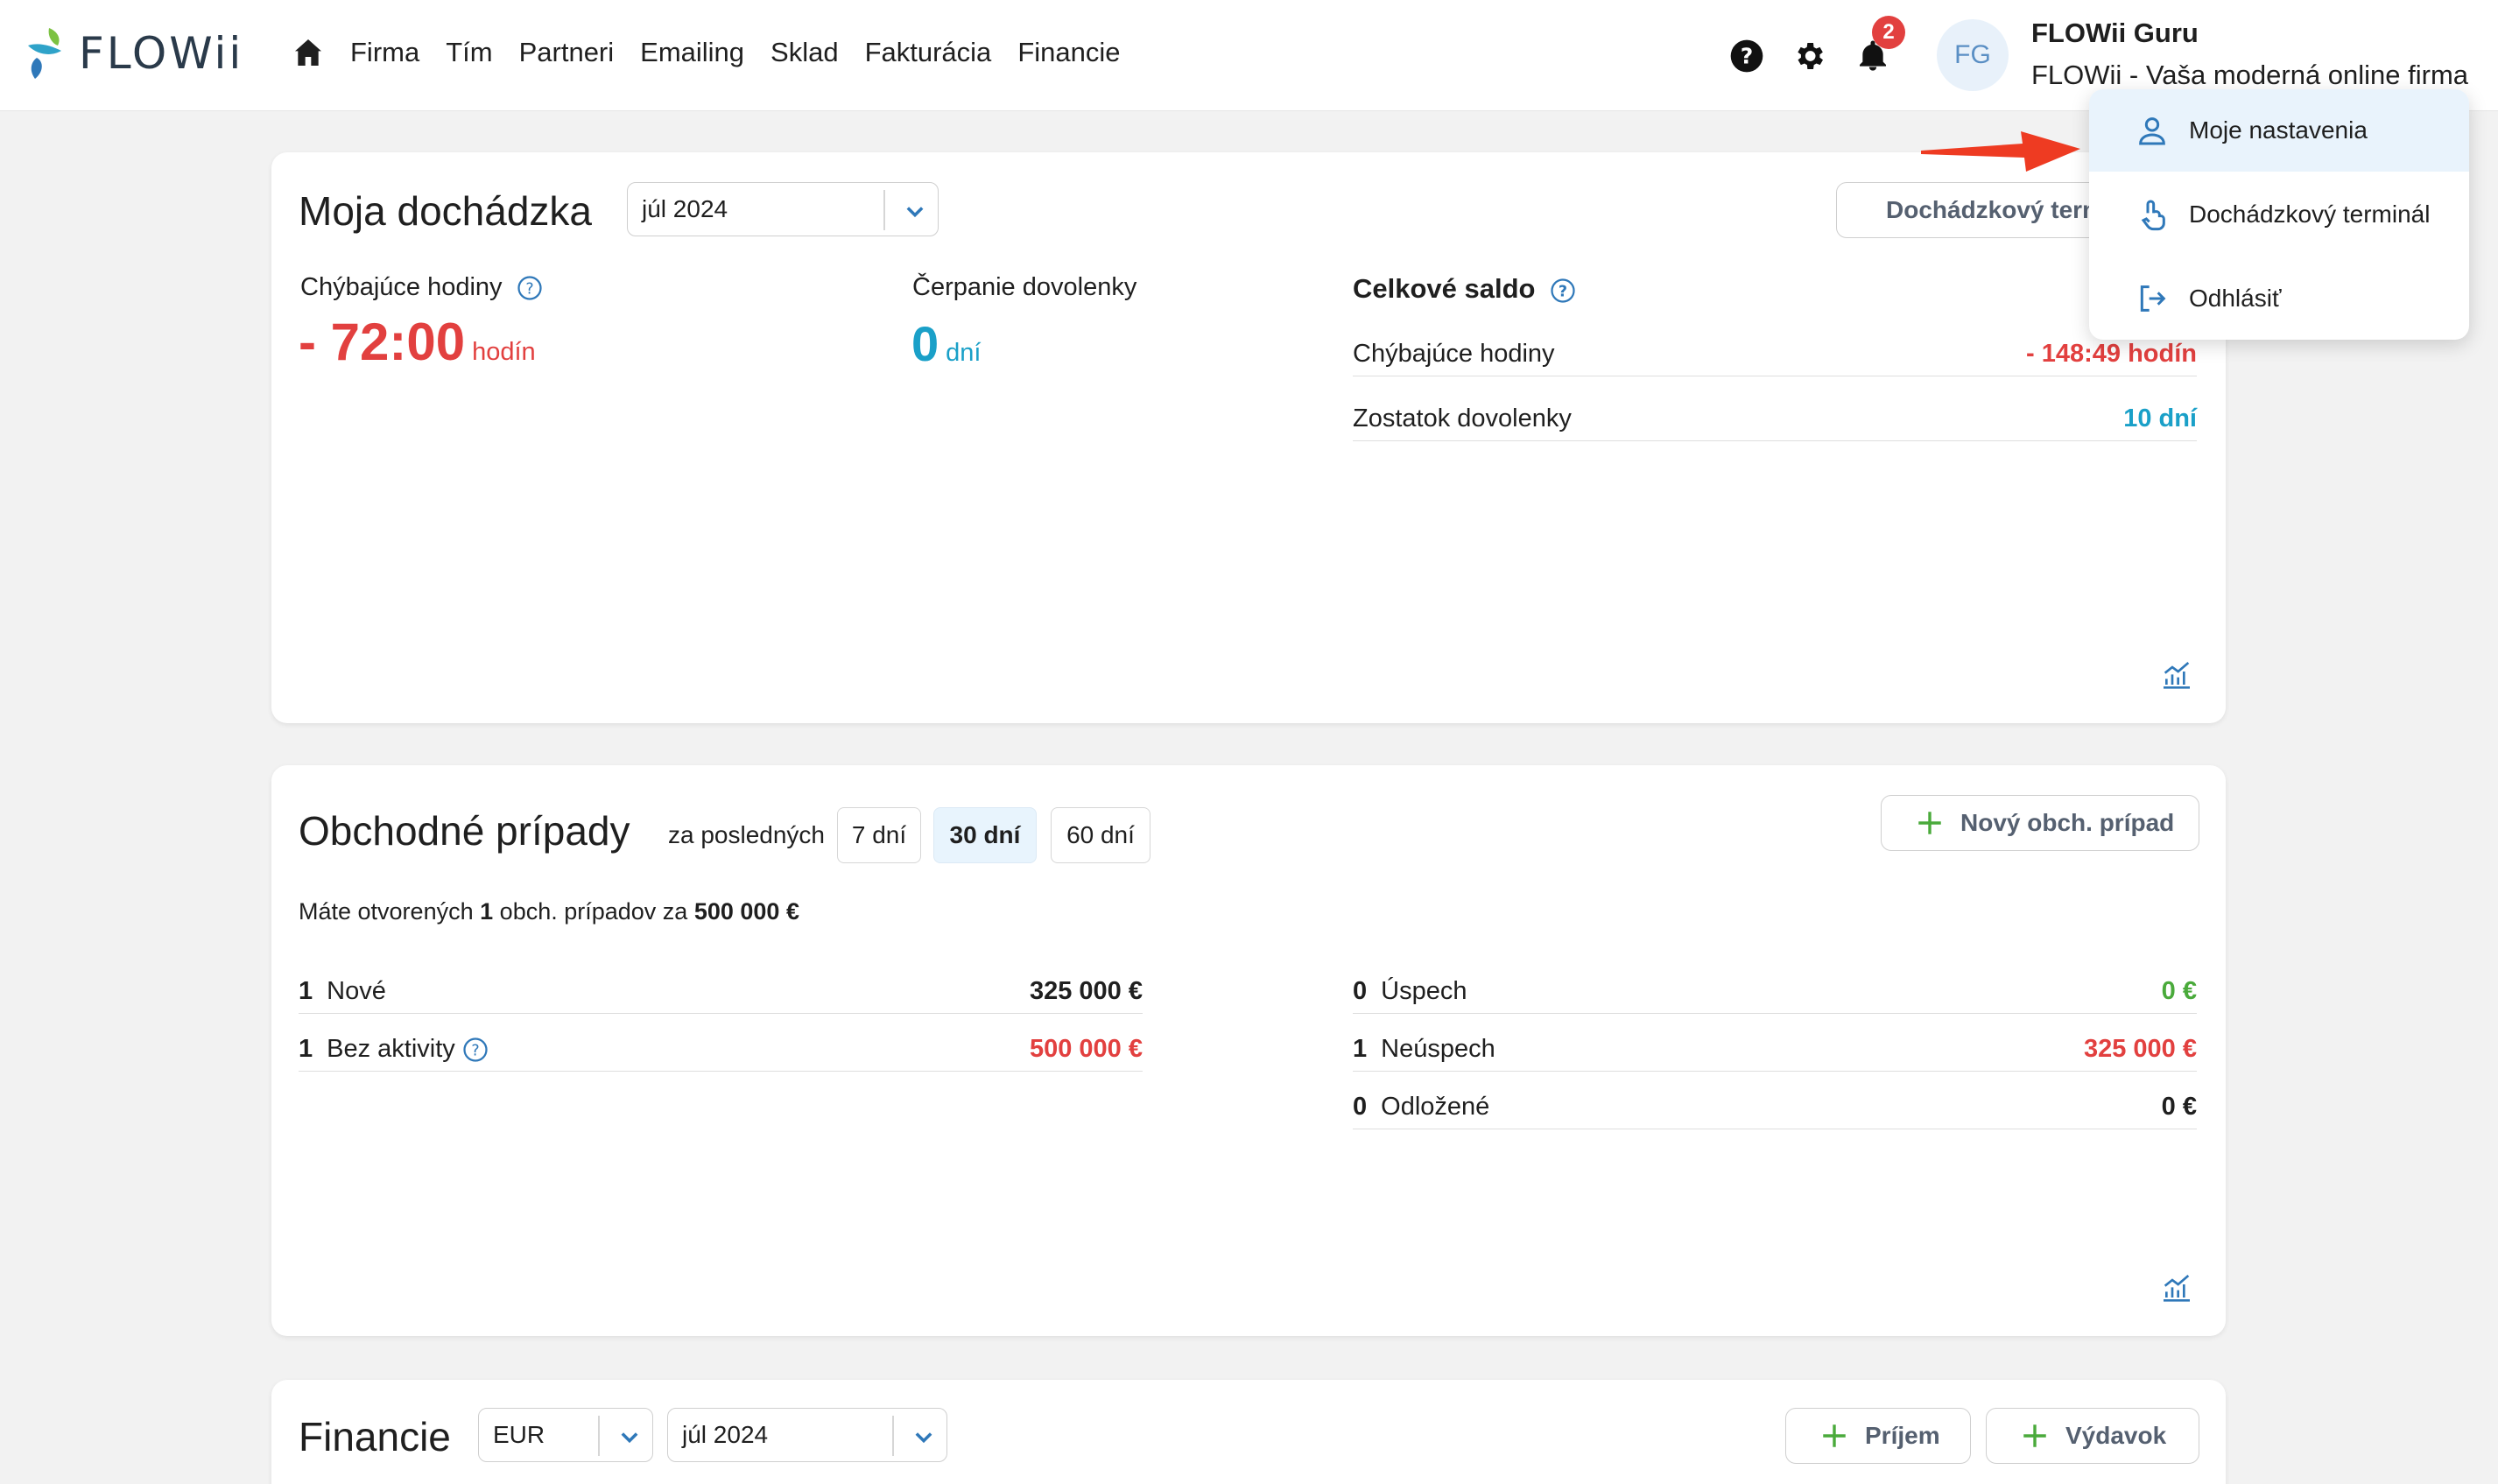 The height and width of the screenshot is (1484, 2498). I want to click on help-icon: ?, so click(1746, 56).